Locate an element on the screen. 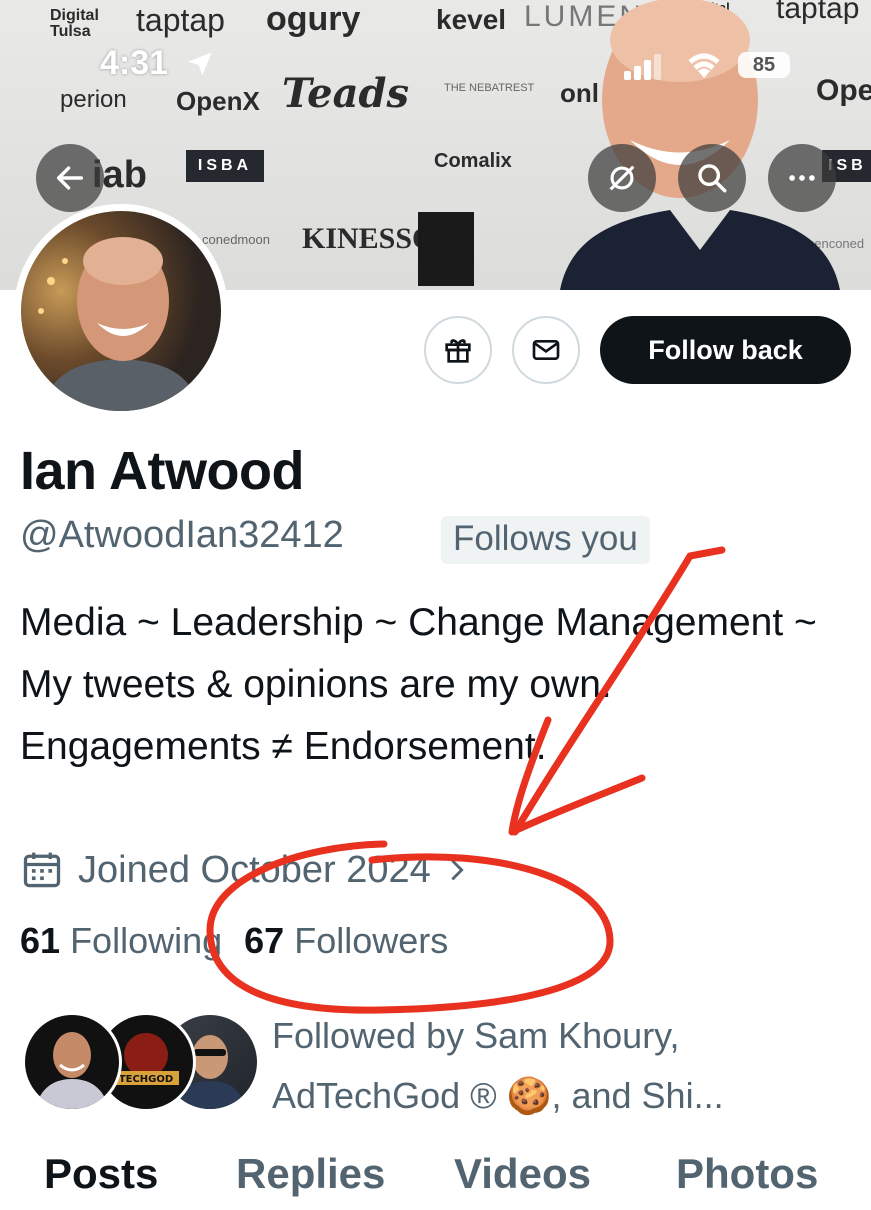 The height and width of the screenshot is (1210, 871). more-horizontal-icon is located at coordinates (802, 178).